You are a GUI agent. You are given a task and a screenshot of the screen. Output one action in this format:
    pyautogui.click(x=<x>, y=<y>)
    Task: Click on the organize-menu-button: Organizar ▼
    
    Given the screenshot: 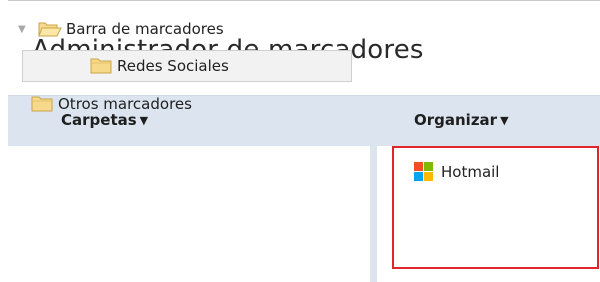 What is the action you would take?
    pyautogui.click(x=461, y=120)
    